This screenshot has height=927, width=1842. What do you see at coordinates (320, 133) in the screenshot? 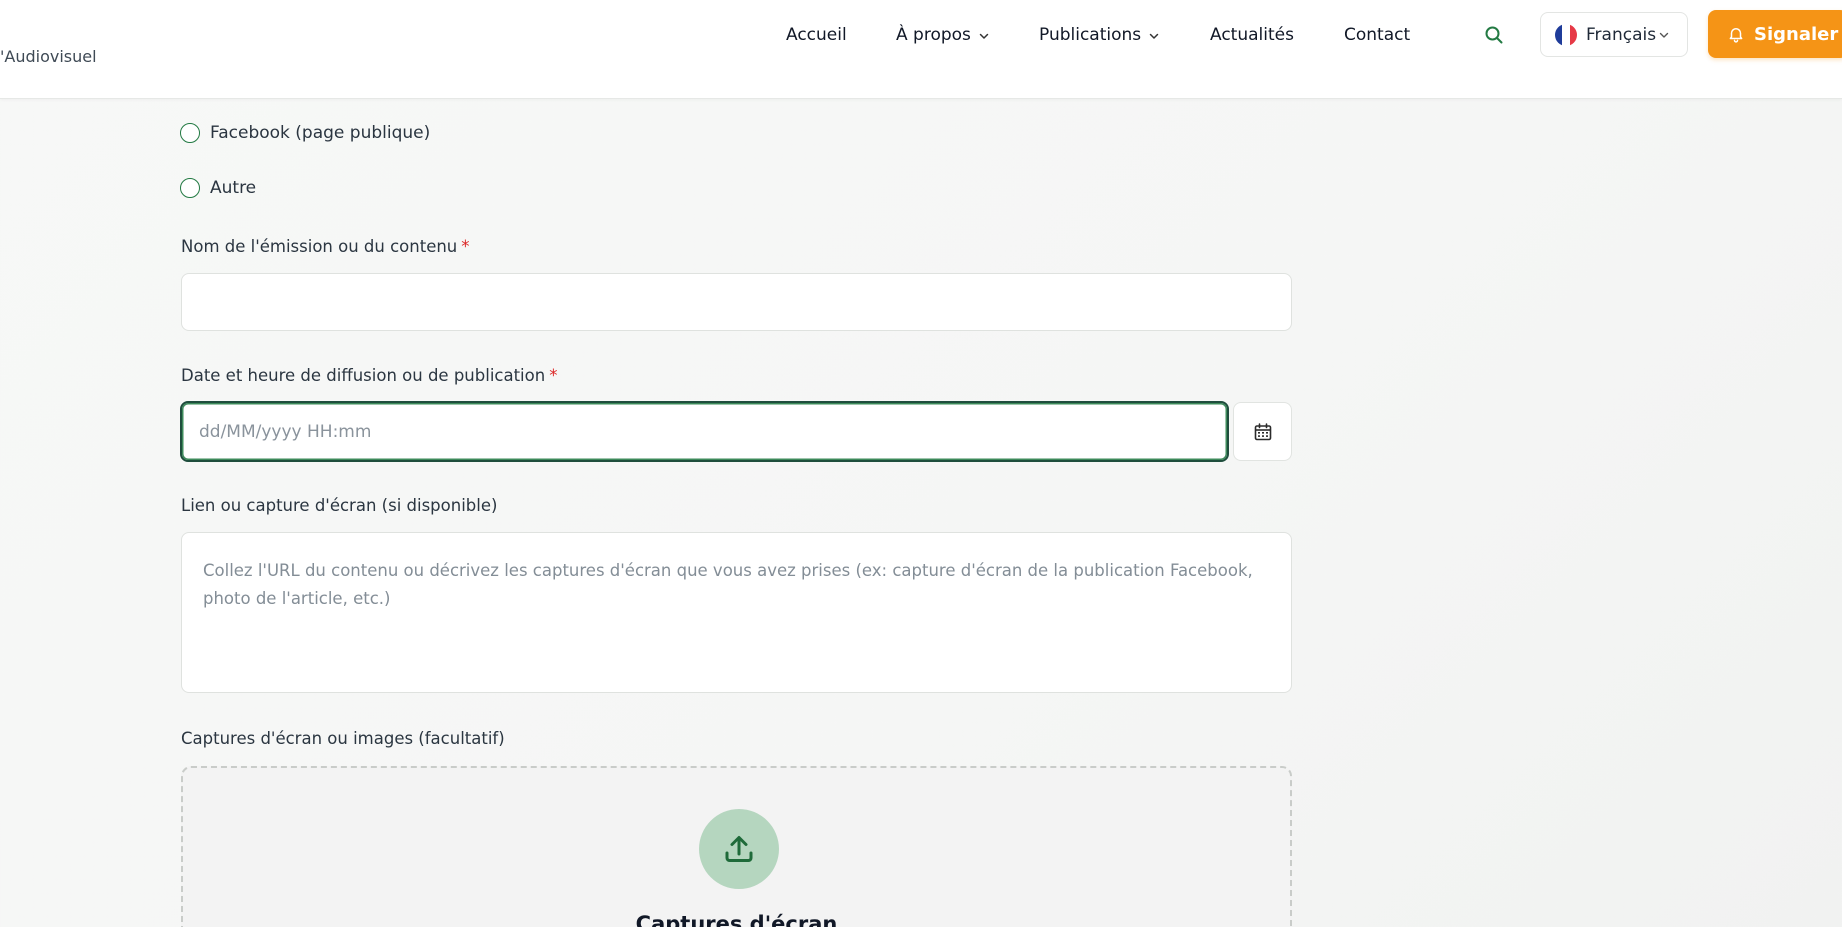
I see `radio-label: Facebook (page publique)` at bounding box center [320, 133].